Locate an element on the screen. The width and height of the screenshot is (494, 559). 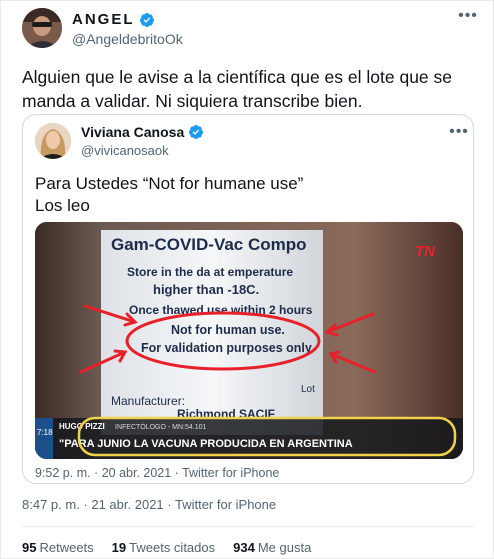
quote-tweets-stat: 19 Tweets citados is located at coordinates (163, 547).